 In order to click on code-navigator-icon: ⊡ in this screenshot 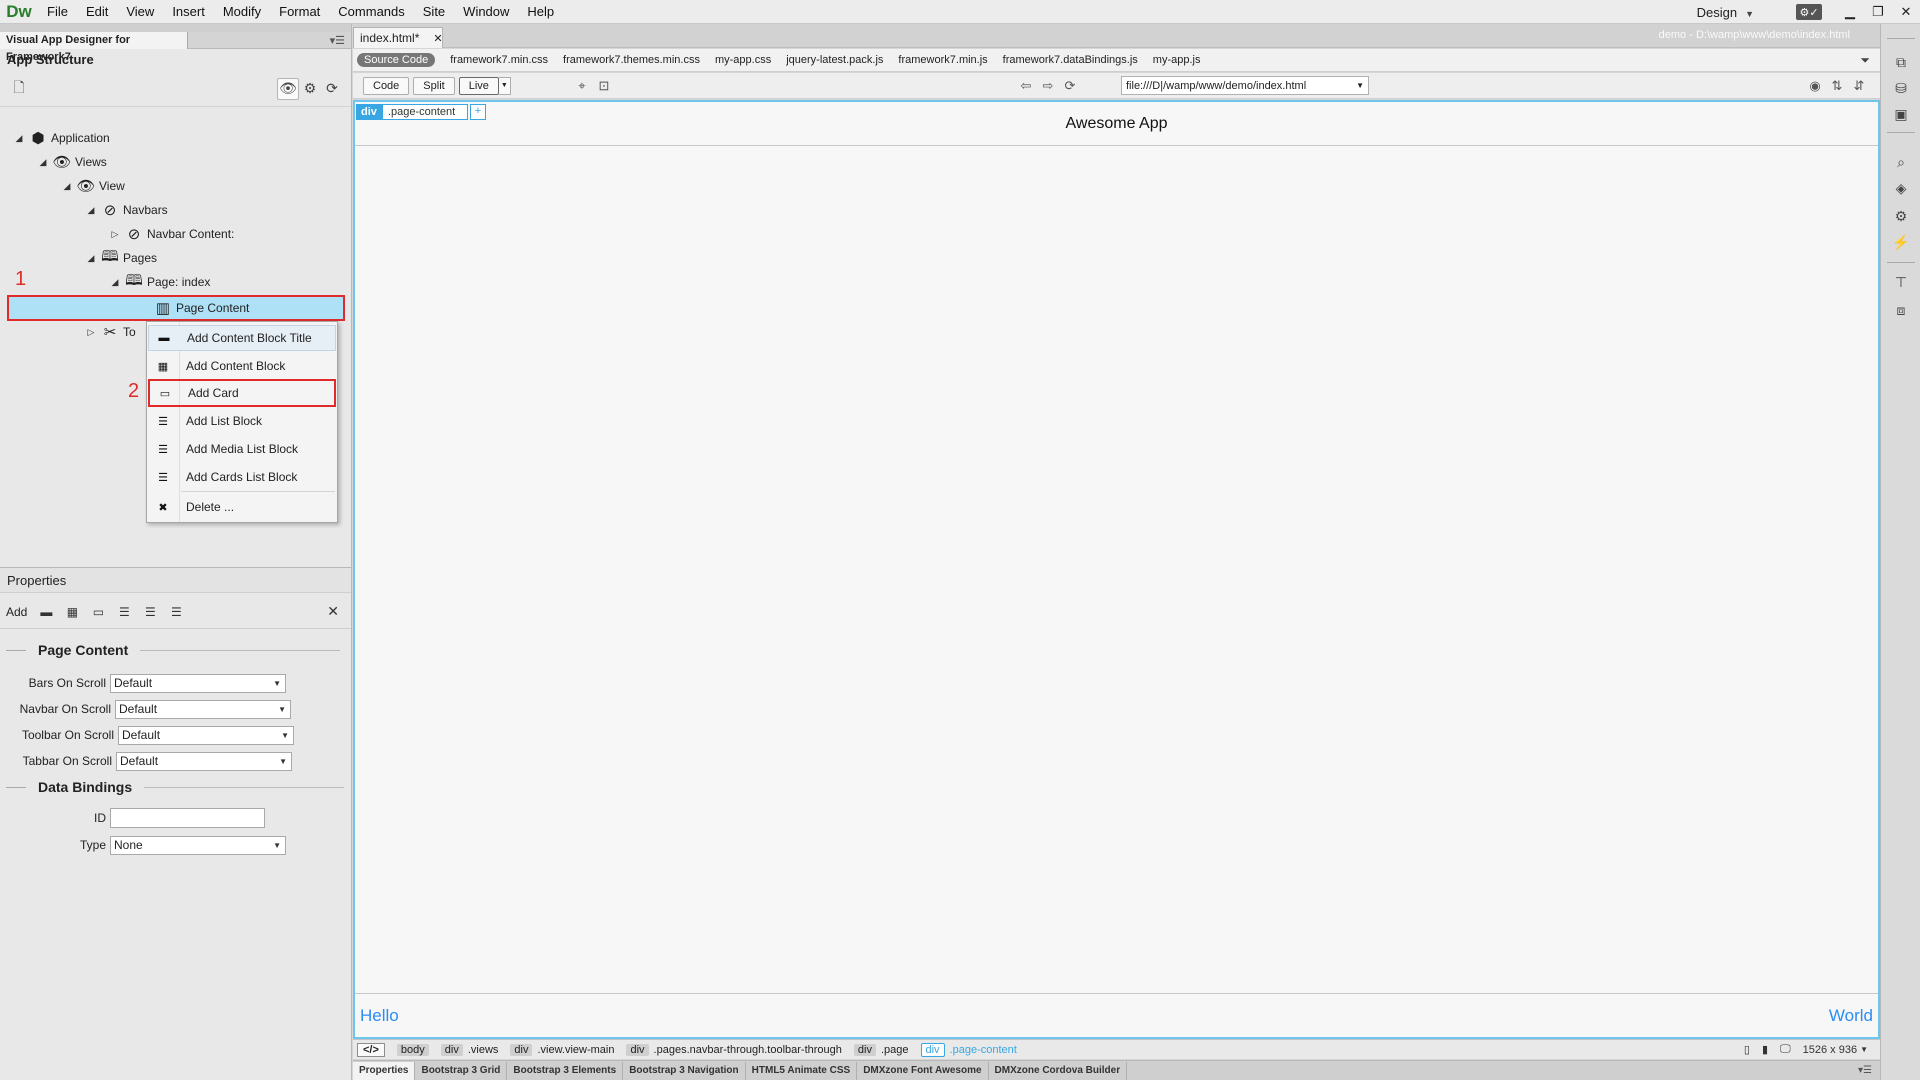, I will do `click(604, 86)`.